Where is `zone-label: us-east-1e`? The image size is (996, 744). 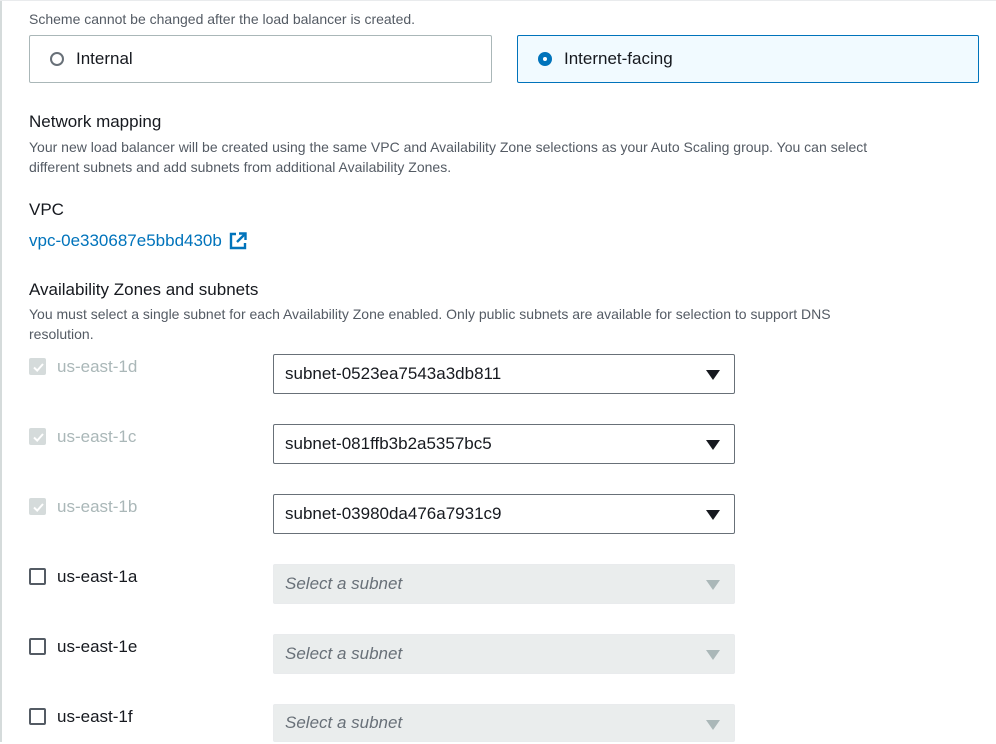
zone-label: us-east-1e is located at coordinates (97, 646).